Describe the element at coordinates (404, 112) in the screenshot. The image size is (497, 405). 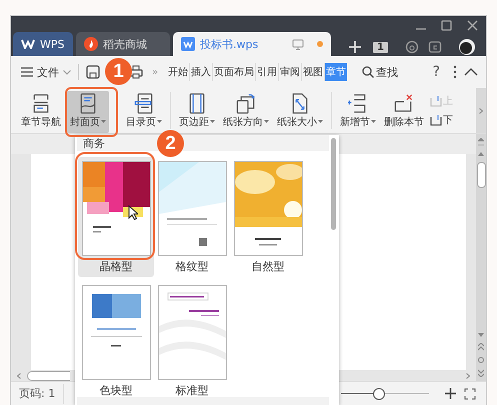
I see `ribbon-button: 删除本节` at that location.